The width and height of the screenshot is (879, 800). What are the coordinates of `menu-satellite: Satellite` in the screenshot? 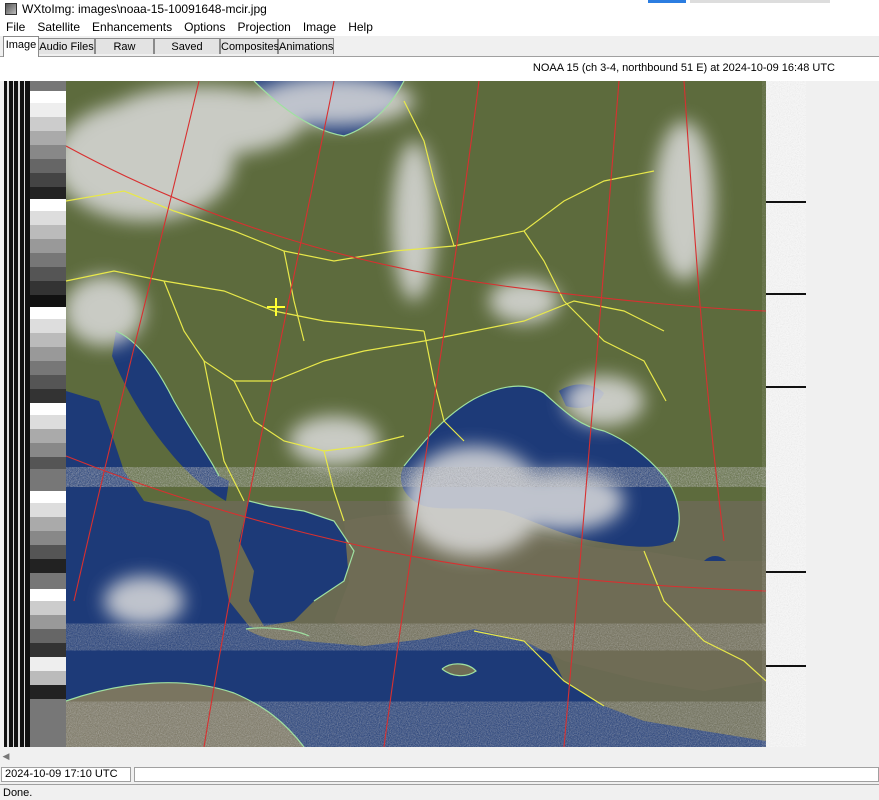 It's located at (58, 27).